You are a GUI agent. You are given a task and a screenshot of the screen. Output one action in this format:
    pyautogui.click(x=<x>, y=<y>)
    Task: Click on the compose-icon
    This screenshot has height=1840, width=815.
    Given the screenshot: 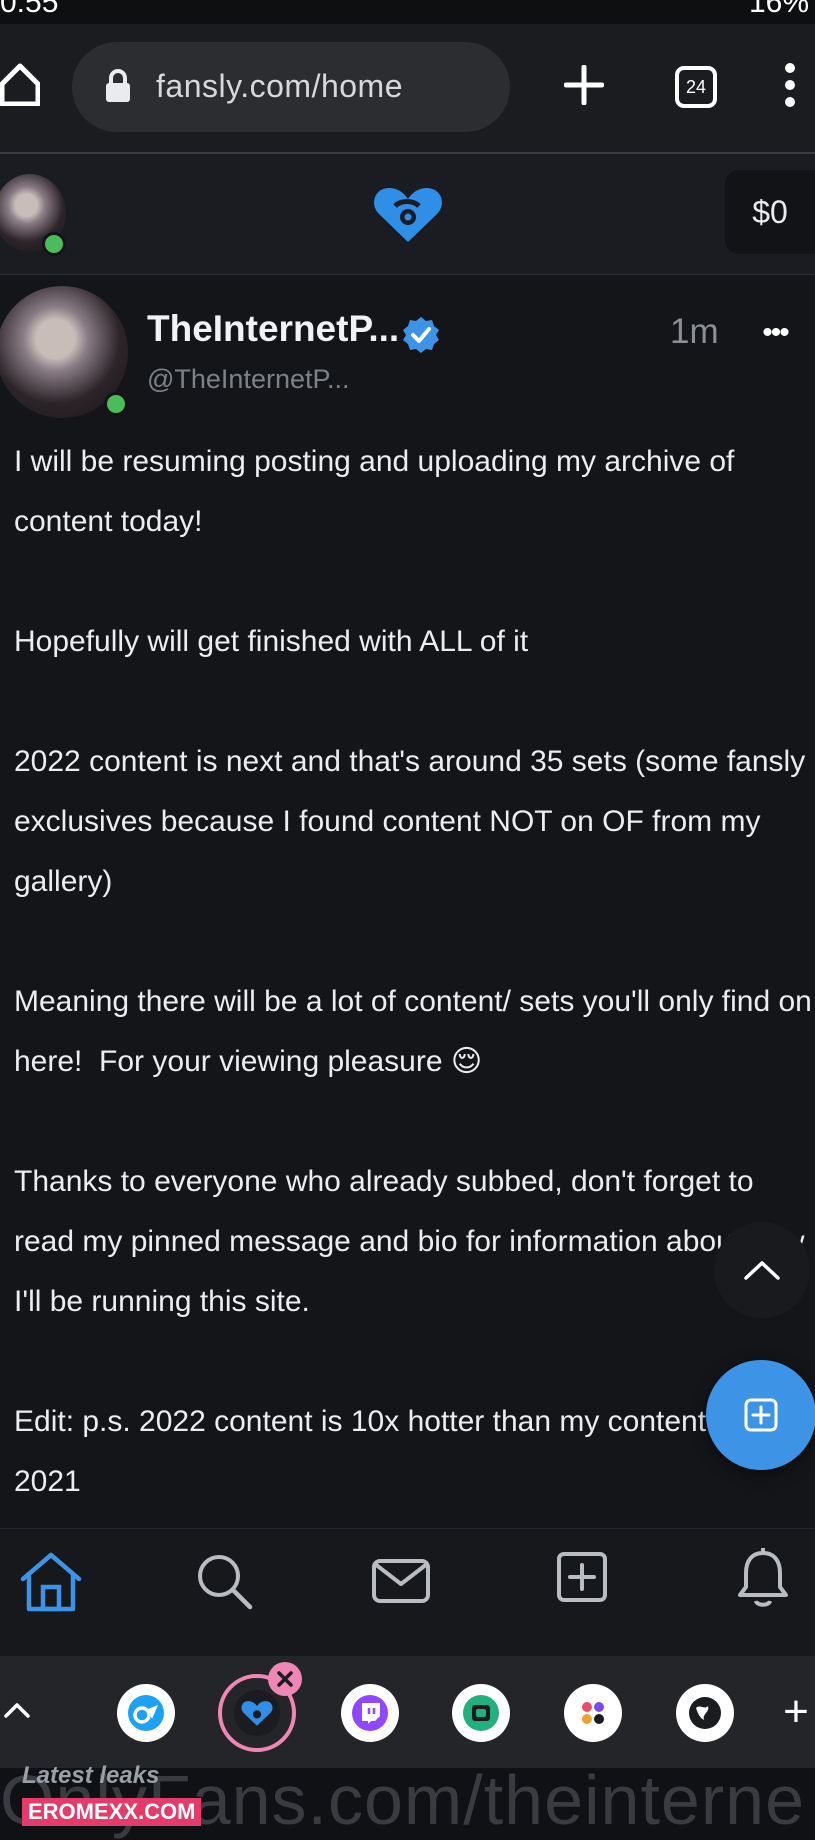 What is the action you would take?
    pyautogui.click(x=761, y=1415)
    